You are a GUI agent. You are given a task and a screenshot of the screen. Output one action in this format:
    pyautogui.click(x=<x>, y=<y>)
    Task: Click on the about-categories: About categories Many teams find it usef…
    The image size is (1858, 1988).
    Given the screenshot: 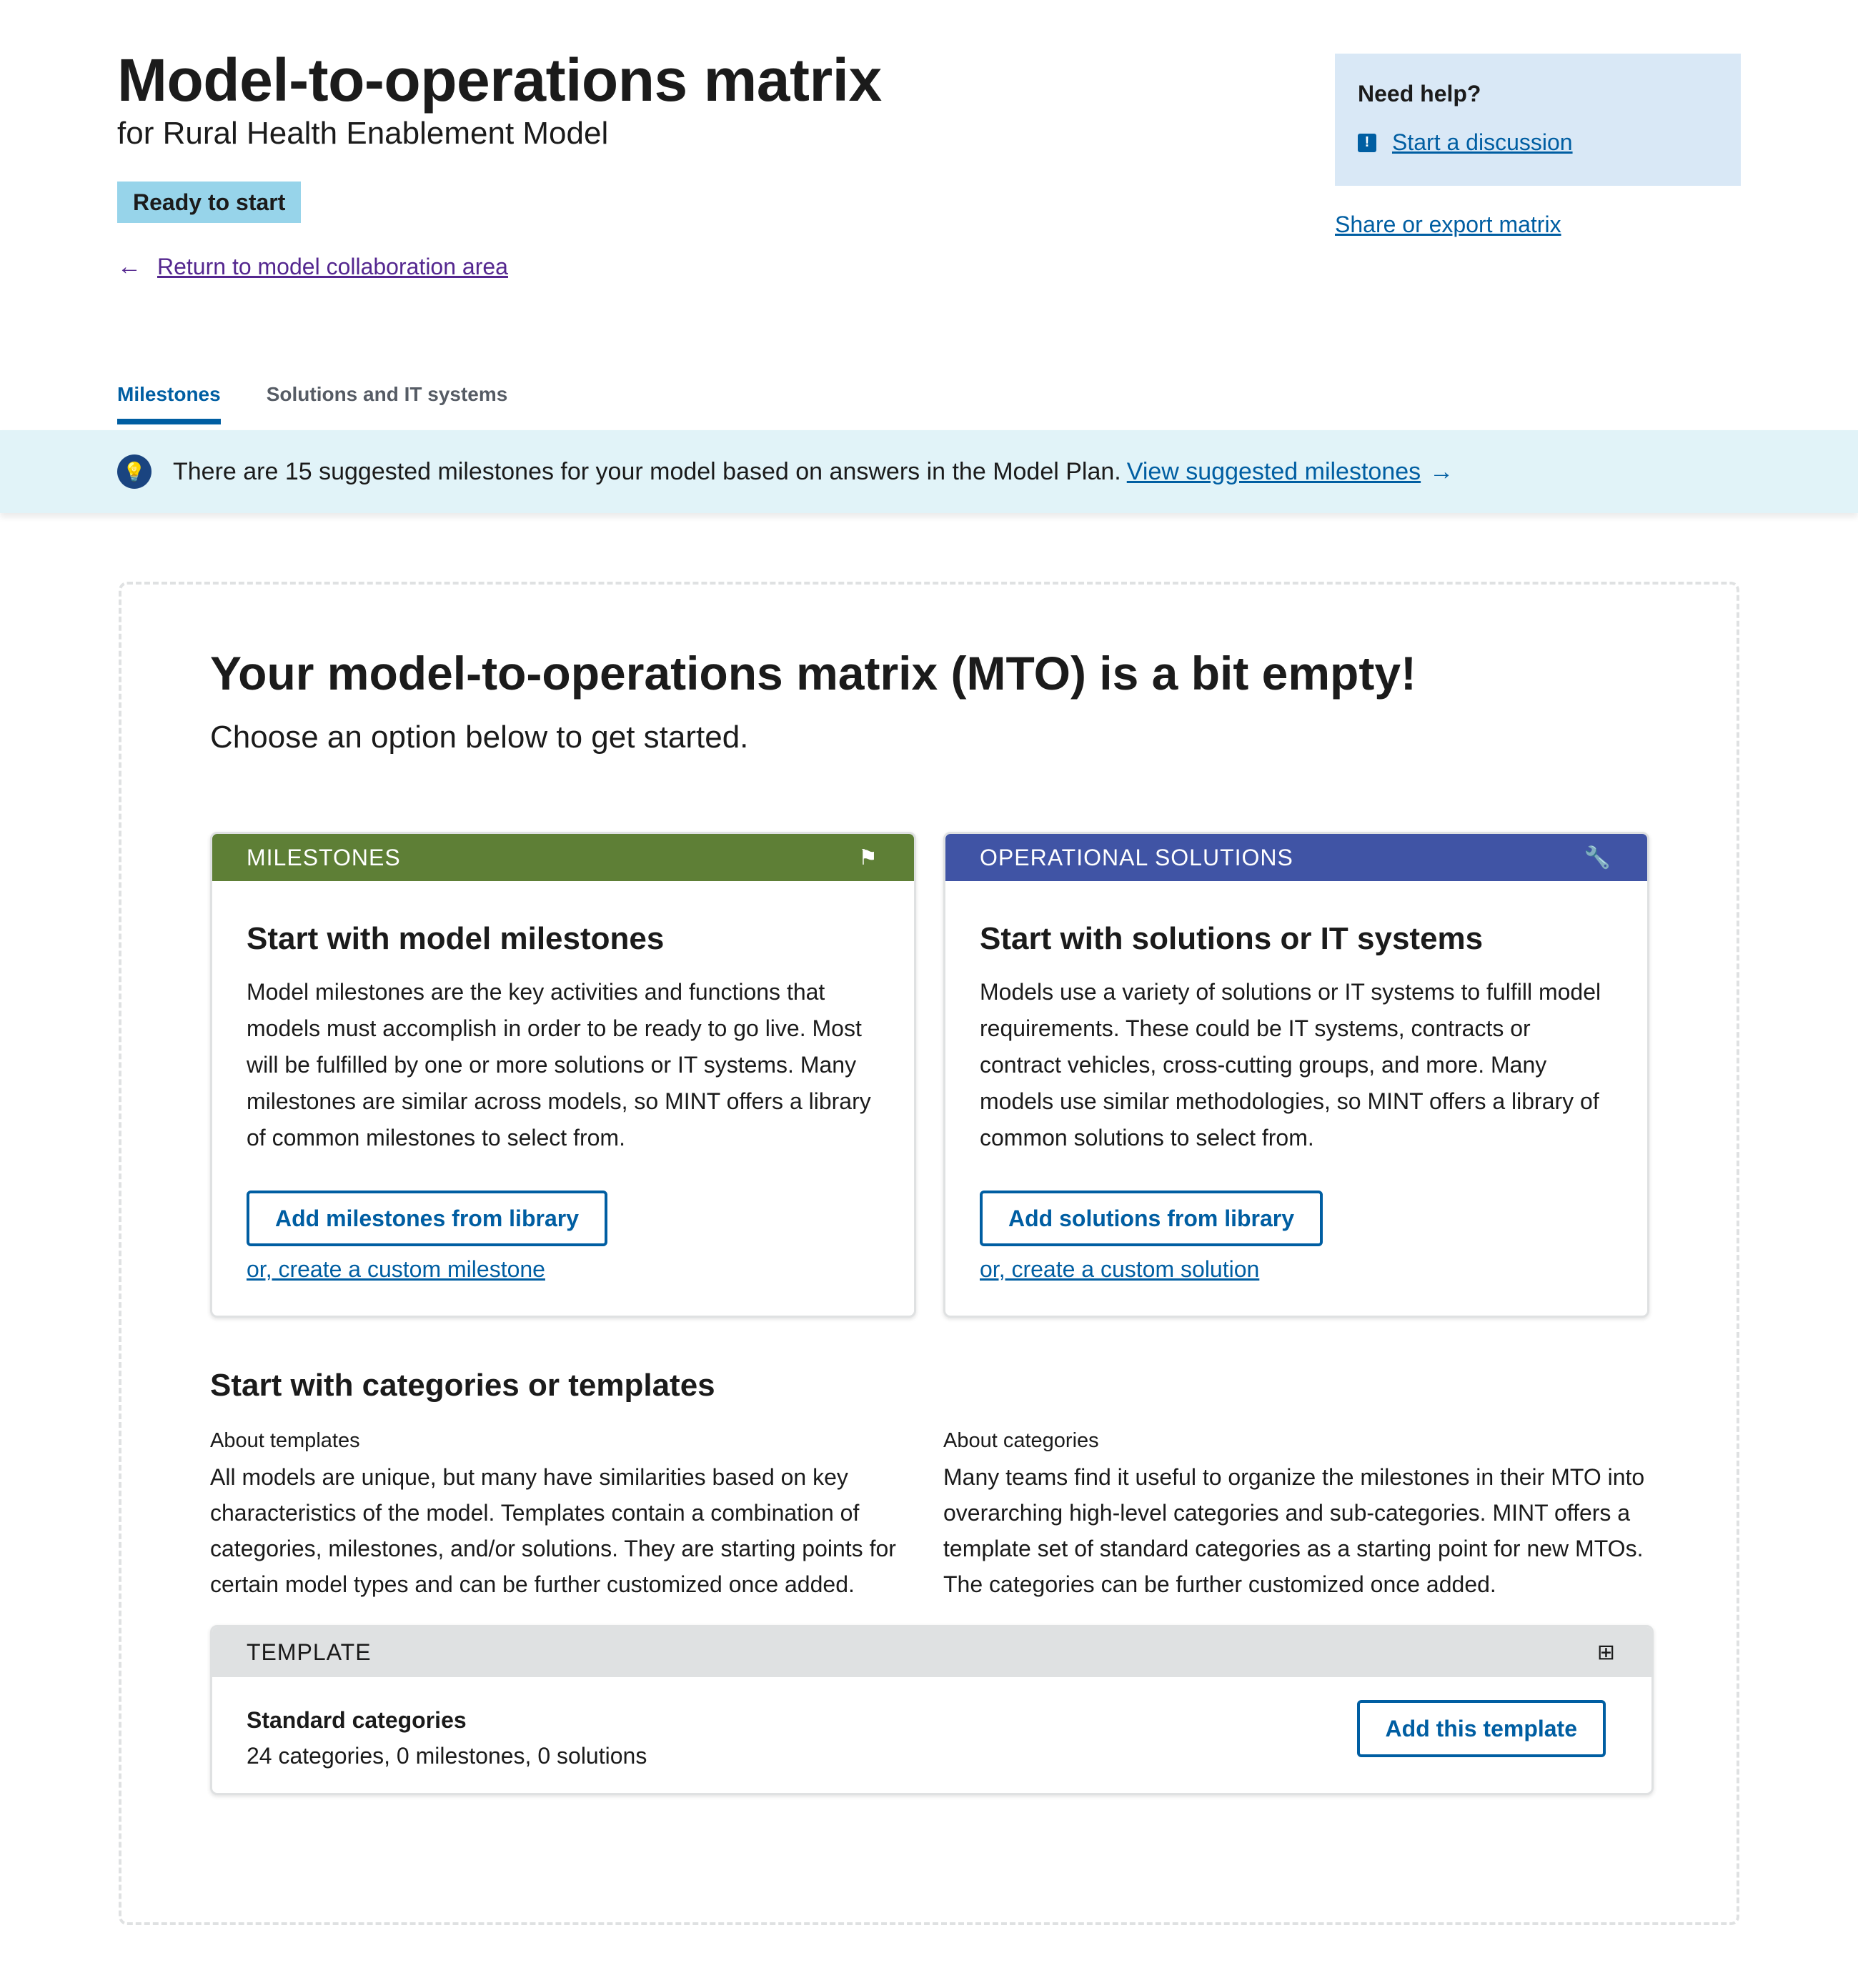 What is the action you would take?
    pyautogui.click(x=1300, y=1515)
    